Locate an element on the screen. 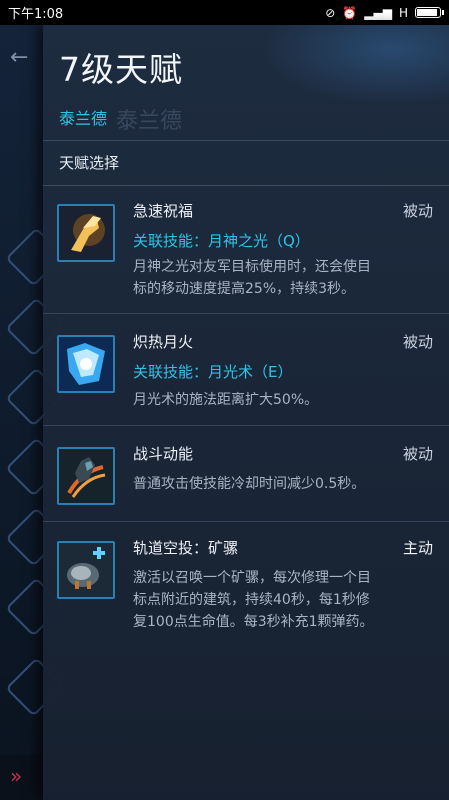 The width and height of the screenshot is (449, 800). related-skill: 关联技能：月神之光（Q） is located at coordinates (221, 241).